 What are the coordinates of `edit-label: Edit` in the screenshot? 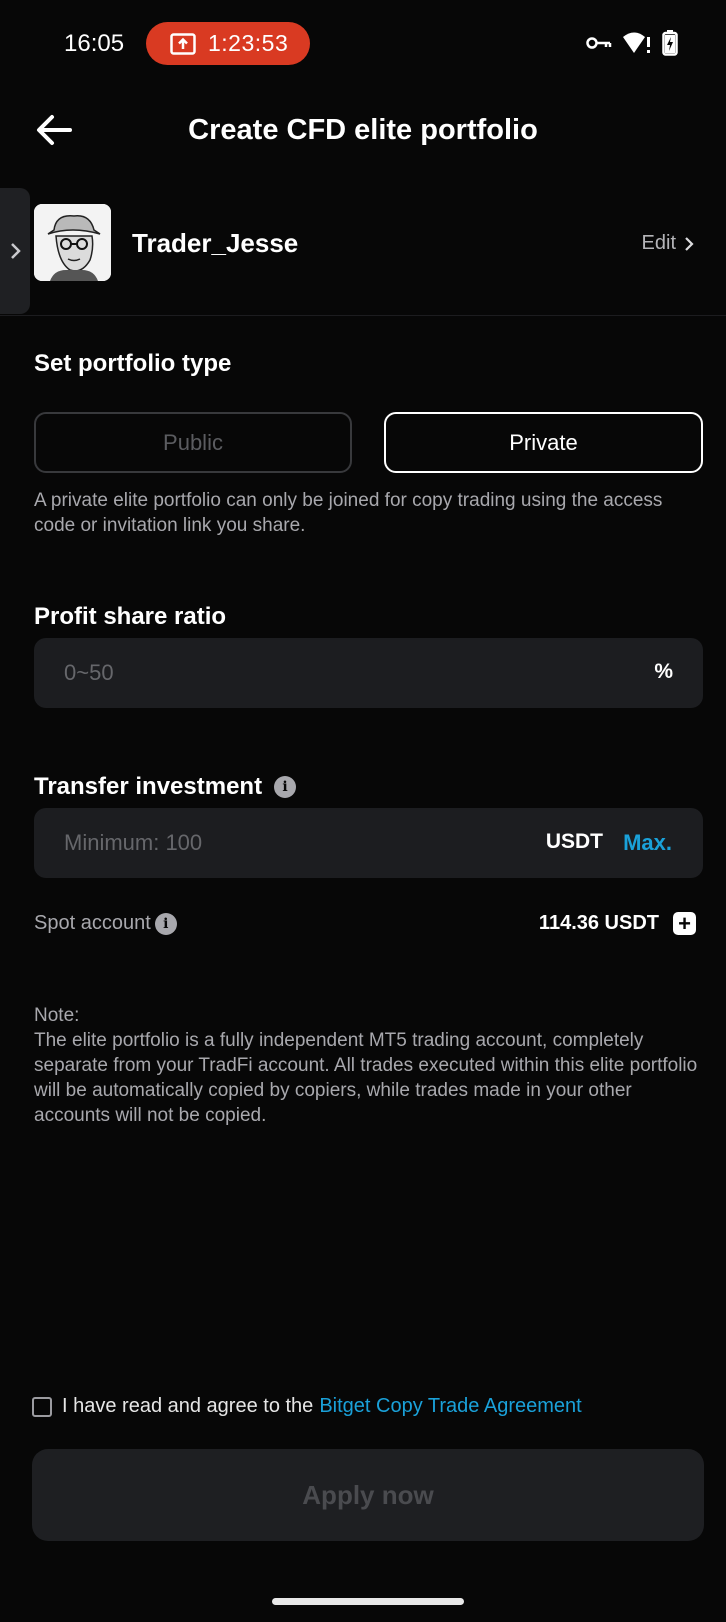 It's located at (658, 243).